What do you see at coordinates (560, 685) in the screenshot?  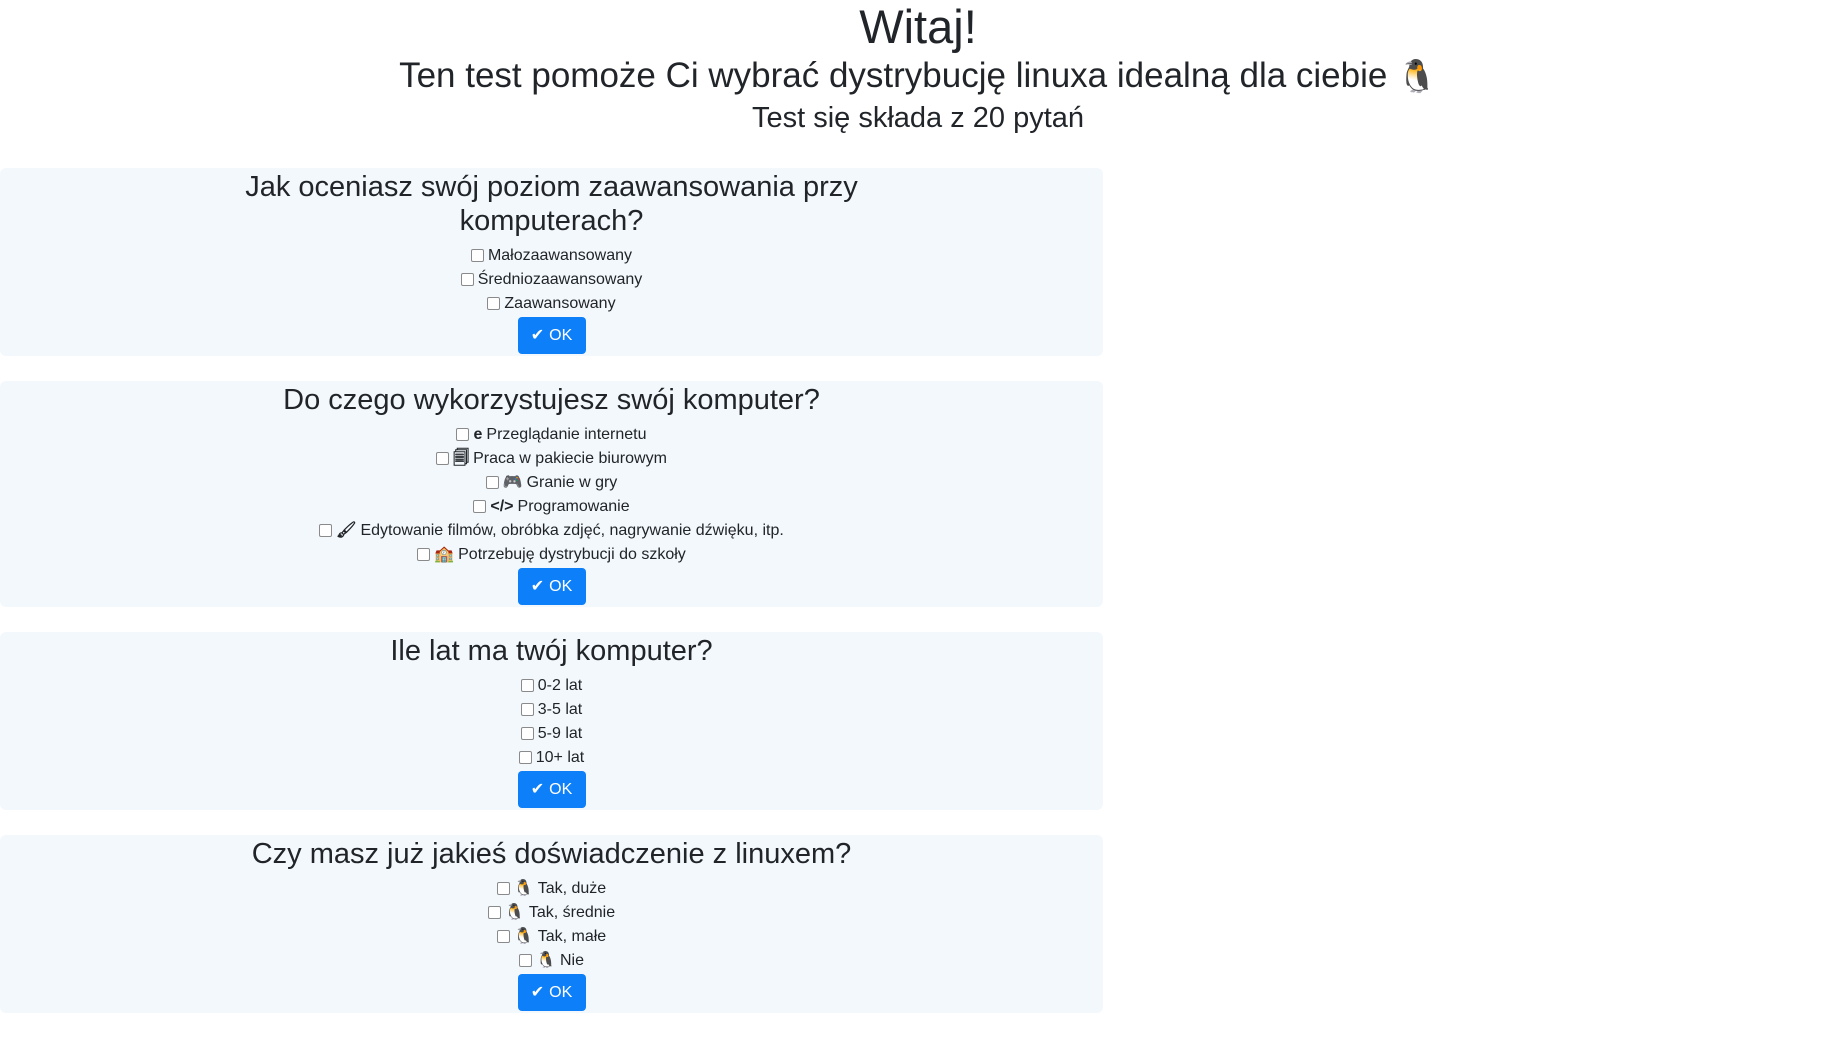 I see `answer-label: 0-2 lat` at bounding box center [560, 685].